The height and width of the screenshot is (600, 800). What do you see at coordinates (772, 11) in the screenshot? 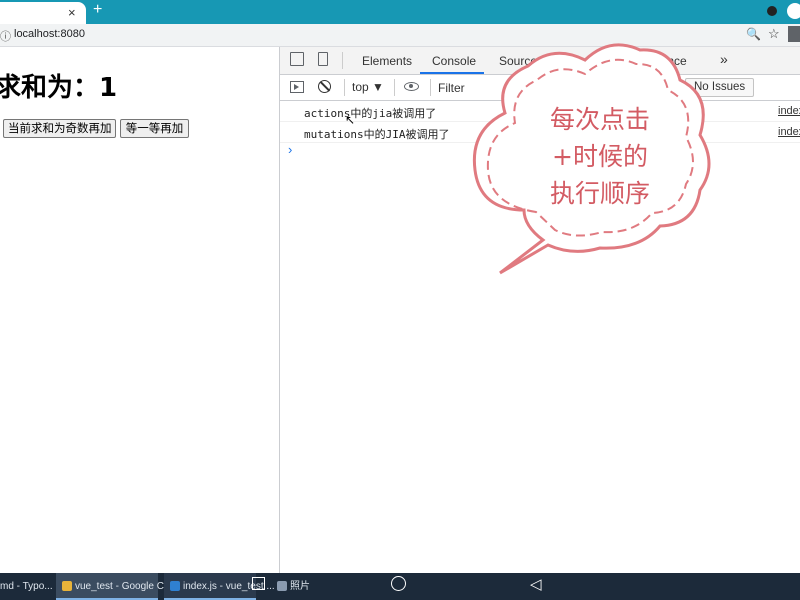
I see `record-icon` at bounding box center [772, 11].